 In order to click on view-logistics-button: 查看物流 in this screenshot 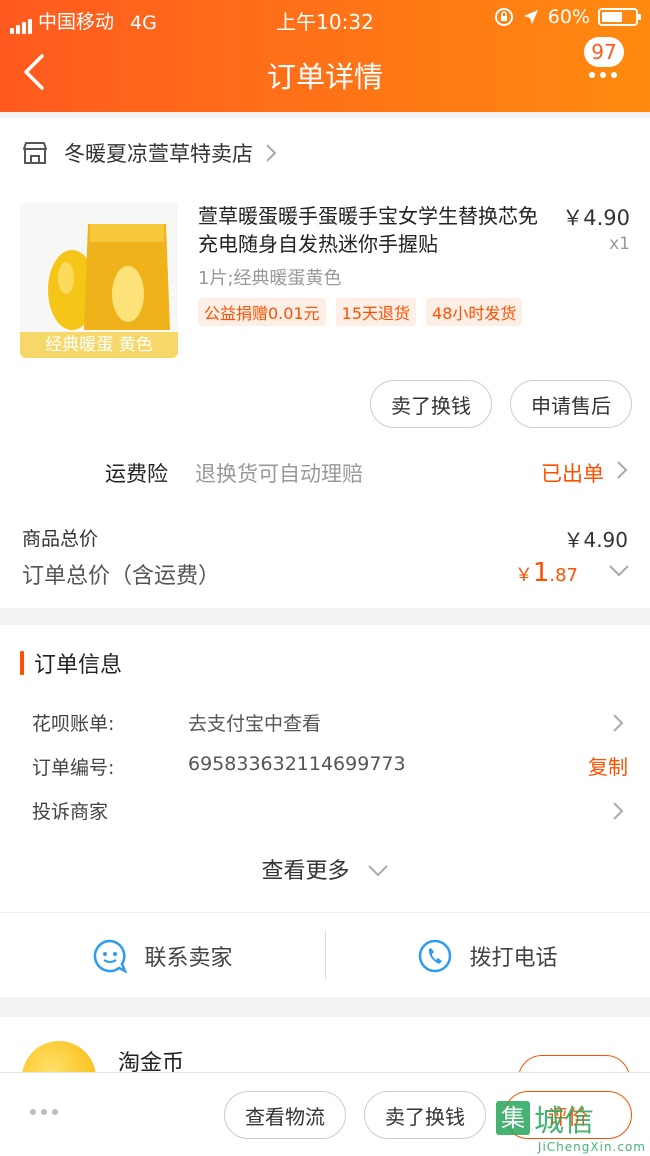, I will do `click(285, 1115)`.